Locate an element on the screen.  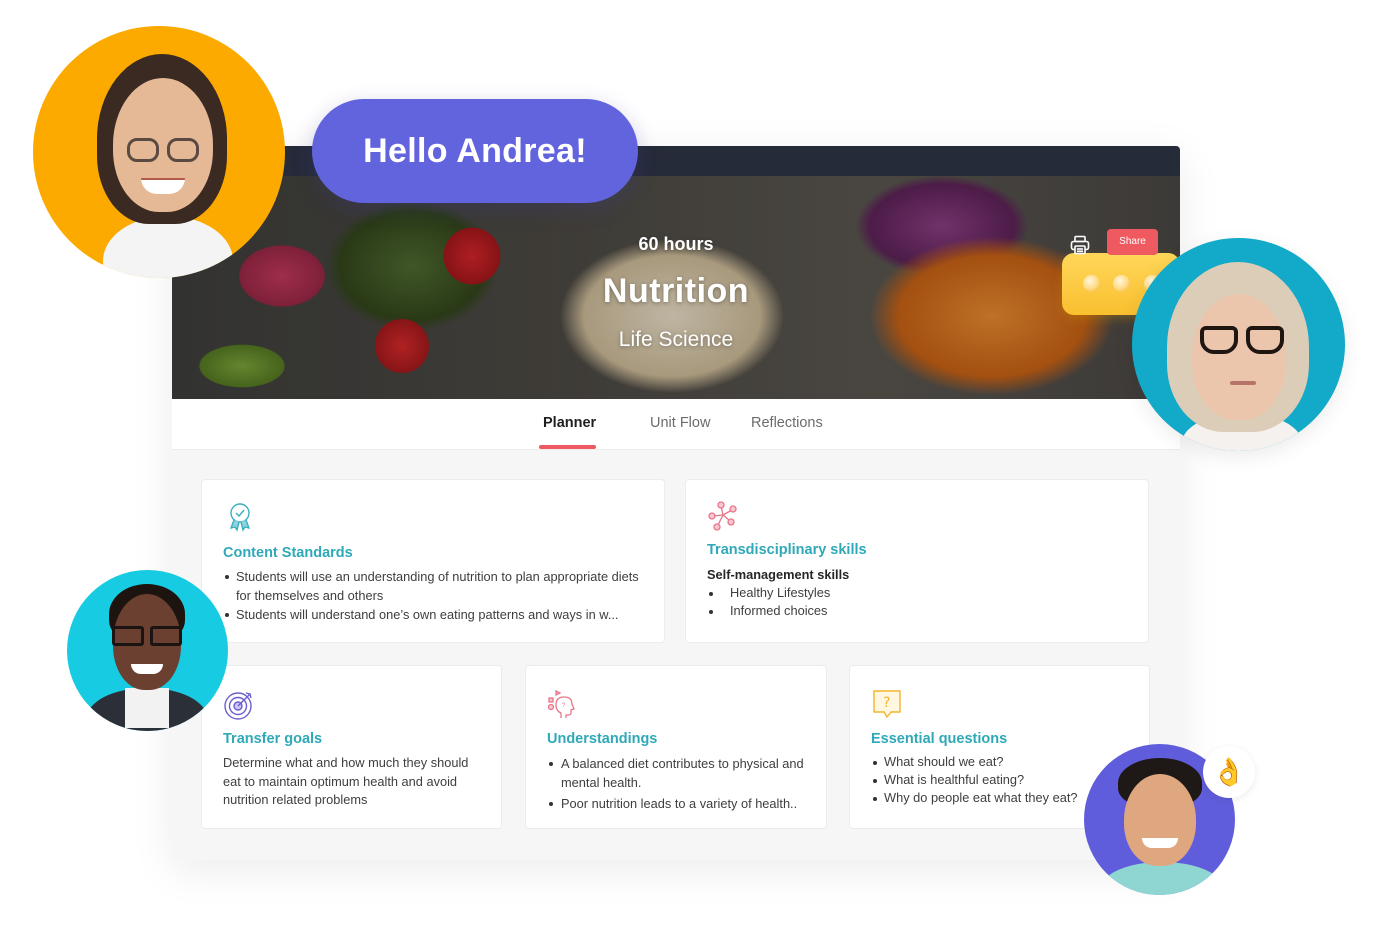
tab-bar: Planner Unit Flow Reflections is located at coordinates (676, 424).